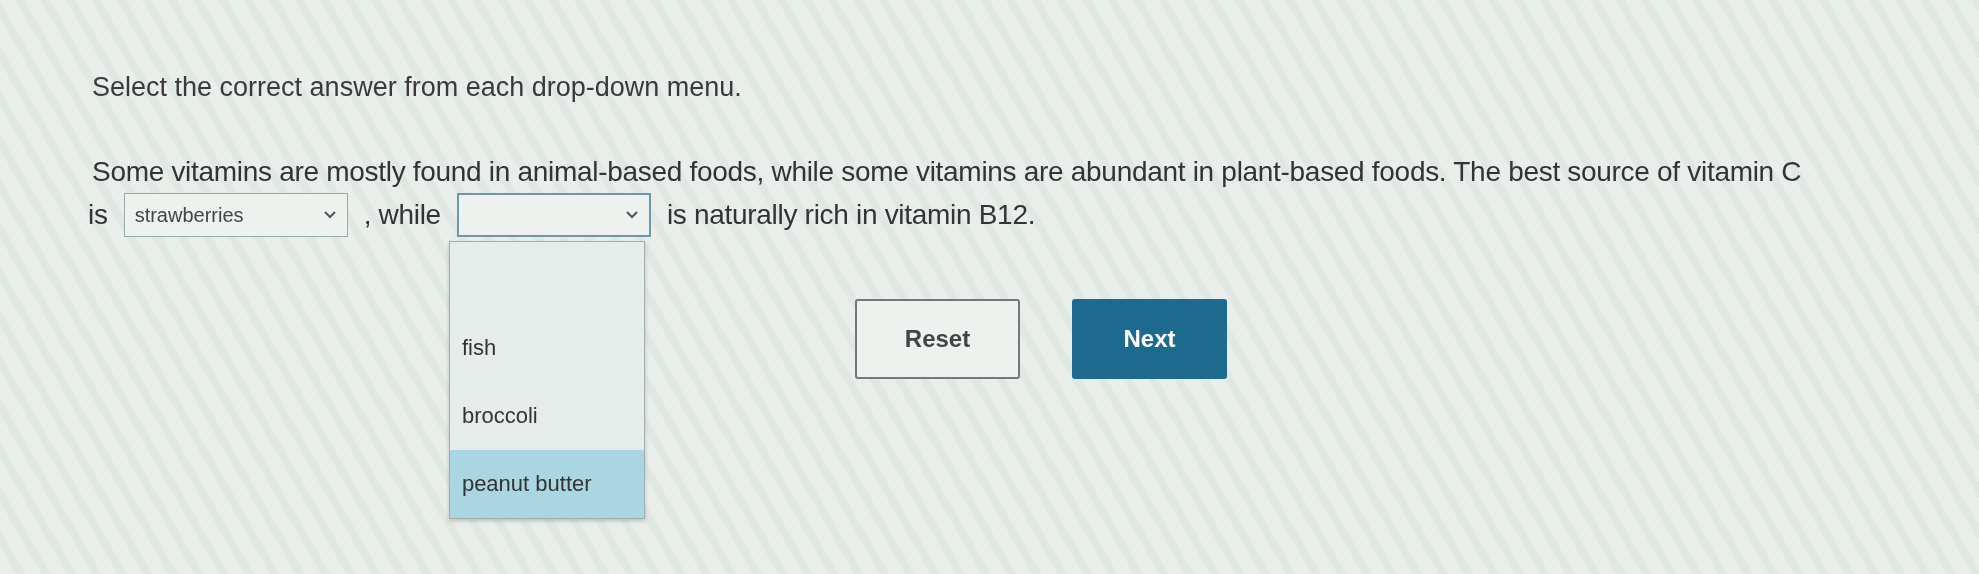 The image size is (1979, 574). I want to click on dropdown-option: fish, so click(546, 348).